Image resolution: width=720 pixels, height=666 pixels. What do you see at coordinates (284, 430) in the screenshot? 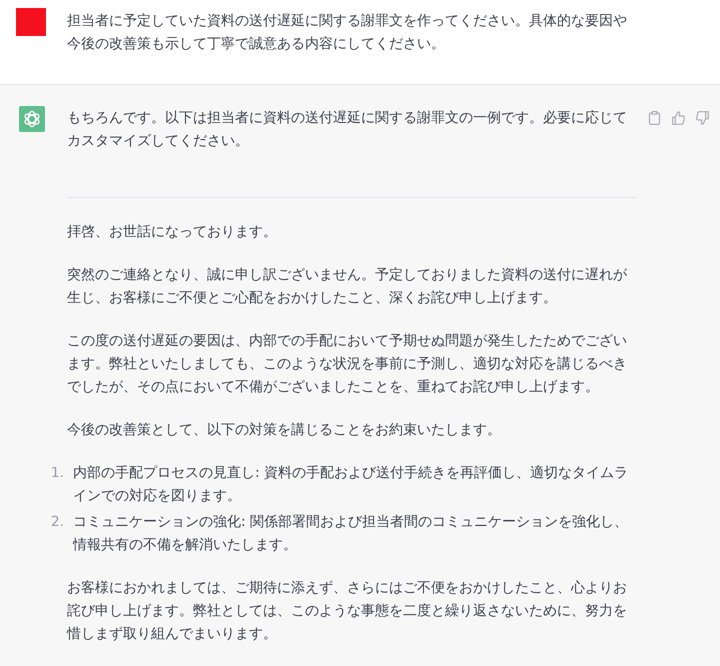
I see `message-paragraph: 今後の改善策として、以下の対策を講じることをお約束いたします。` at bounding box center [284, 430].